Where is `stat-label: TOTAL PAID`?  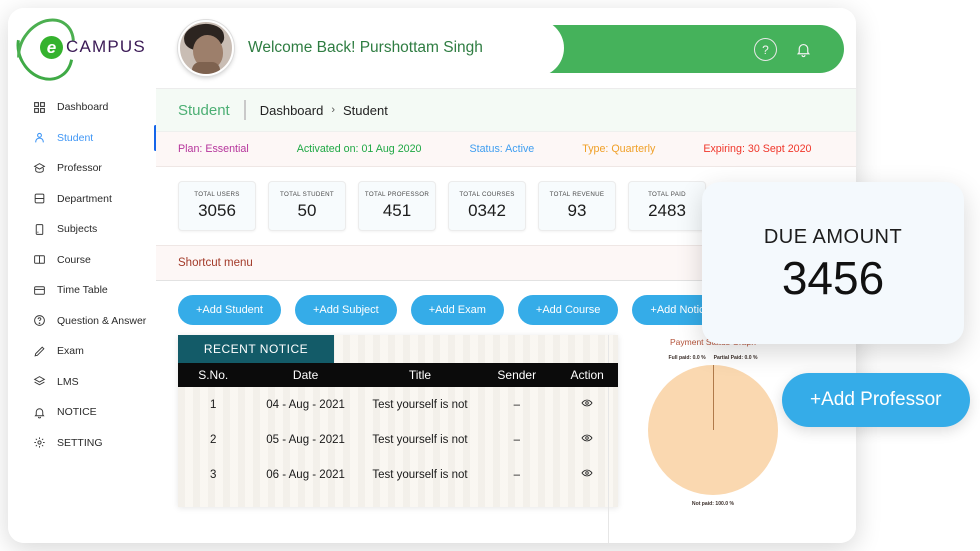
stat-label: TOTAL PAID is located at coordinates (667, 194).